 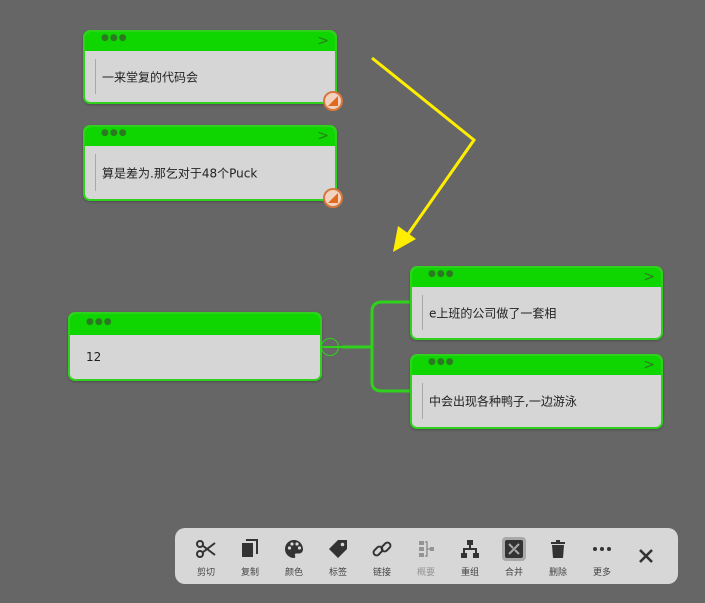 I want to click on trash-icon, so click(x=558, y=549).